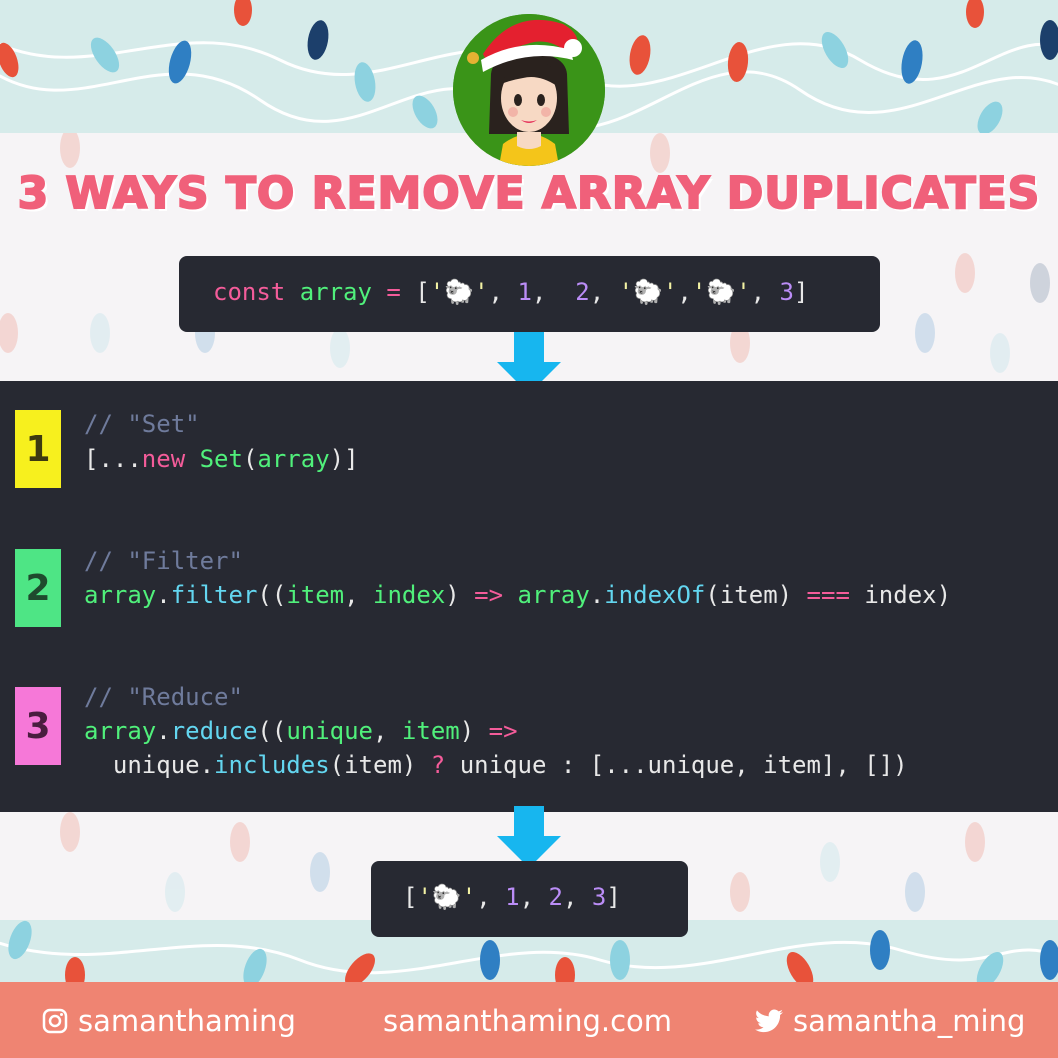 The height and width of the screenshot is (1058, 1058). What do you see at coordinates (55, 1021) in the screenshot?
I see `instagram-icon` at bounding box center [55, 1021].